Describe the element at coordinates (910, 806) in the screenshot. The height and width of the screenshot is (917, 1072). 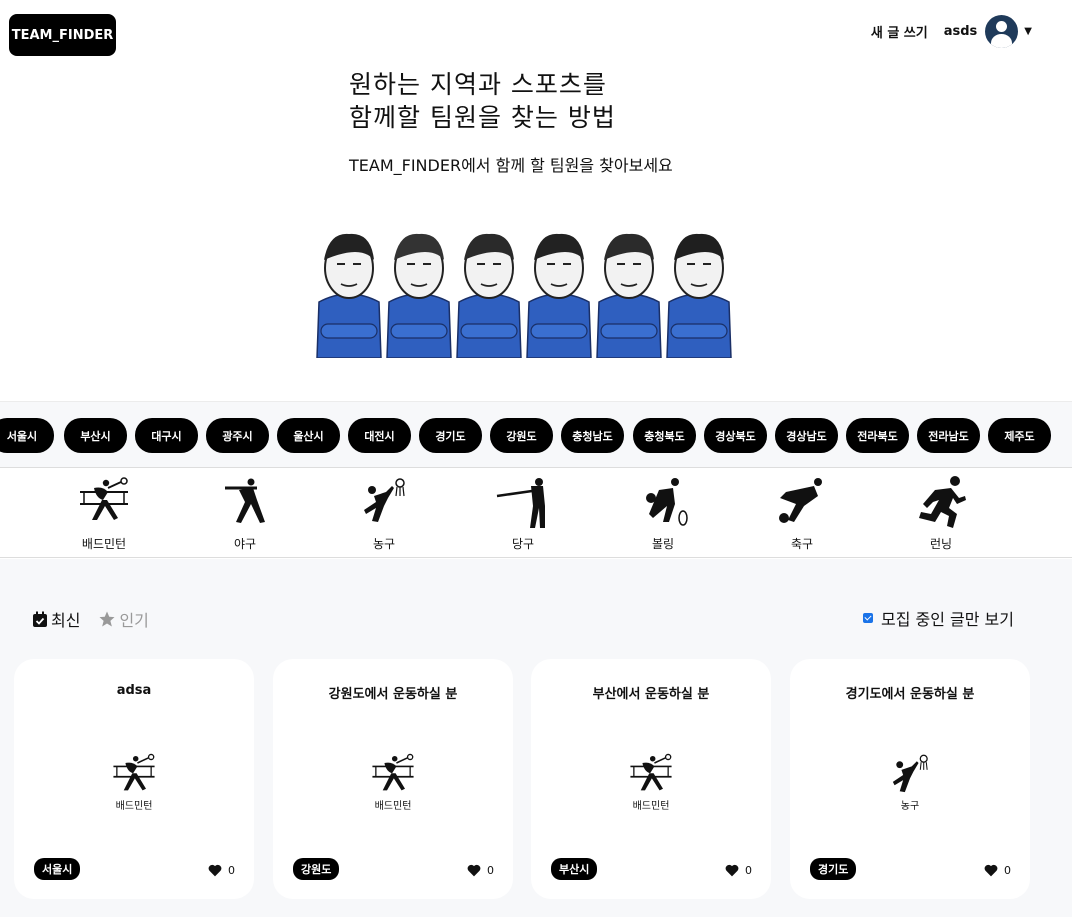
I see `post-sport: 농구` at that location.